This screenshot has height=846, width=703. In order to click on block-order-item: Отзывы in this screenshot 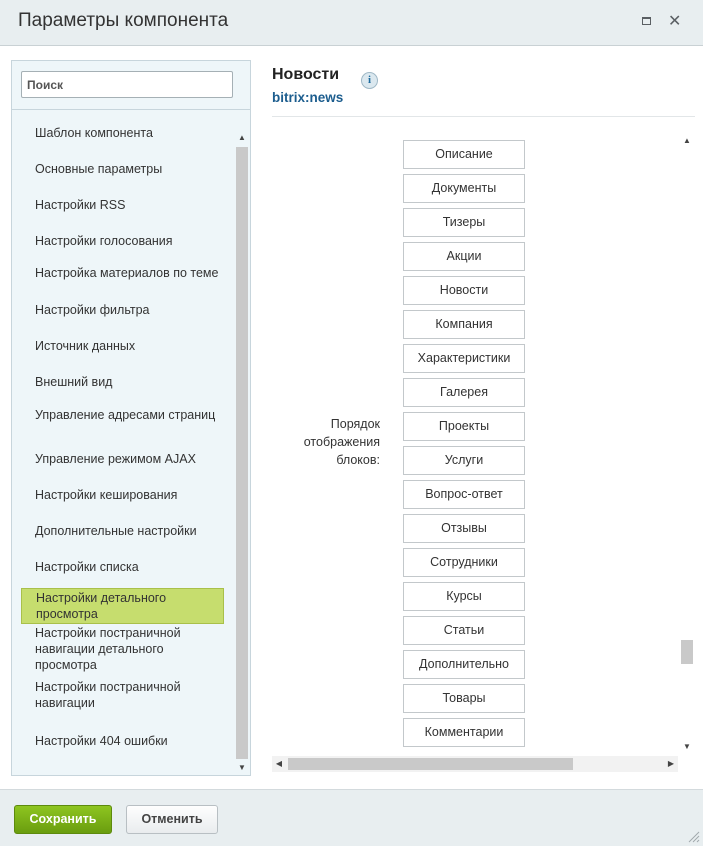, I will do `click(464, 528)`.